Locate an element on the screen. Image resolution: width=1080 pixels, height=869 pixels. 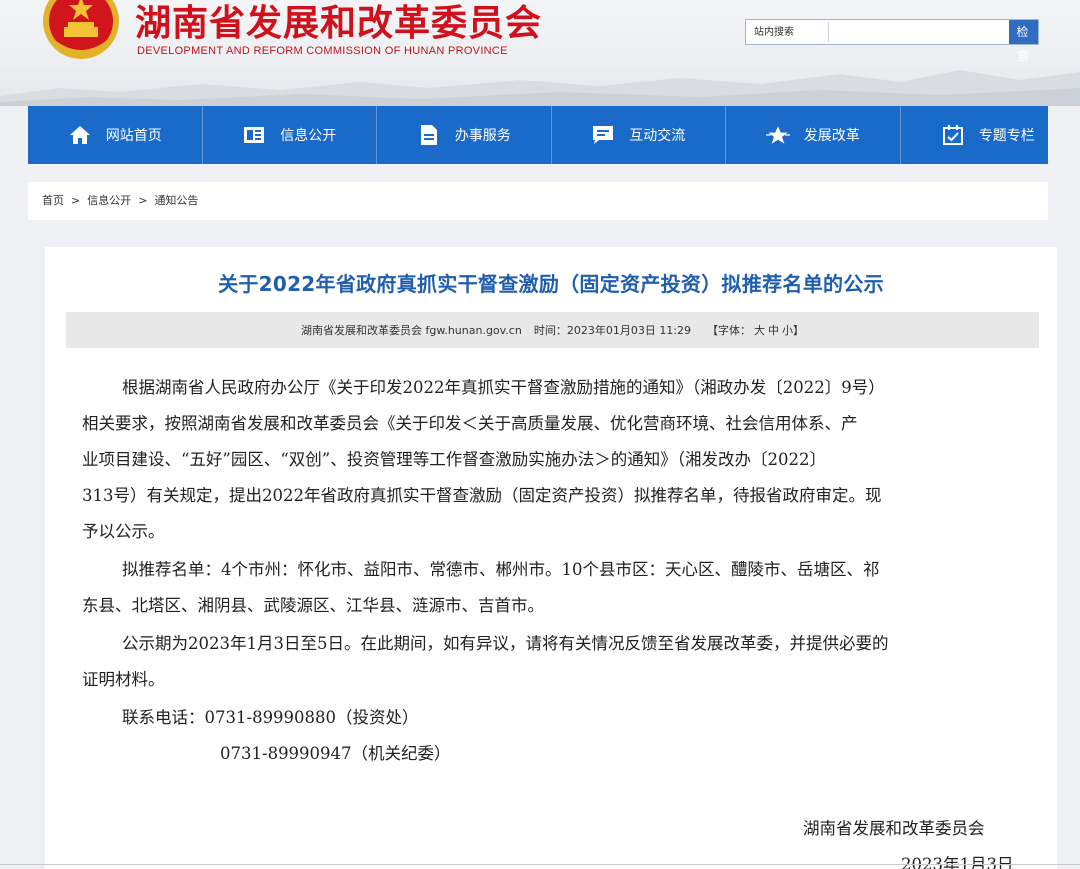
nav-item-reform: 发展改革 is located at coordinates (813, 135).